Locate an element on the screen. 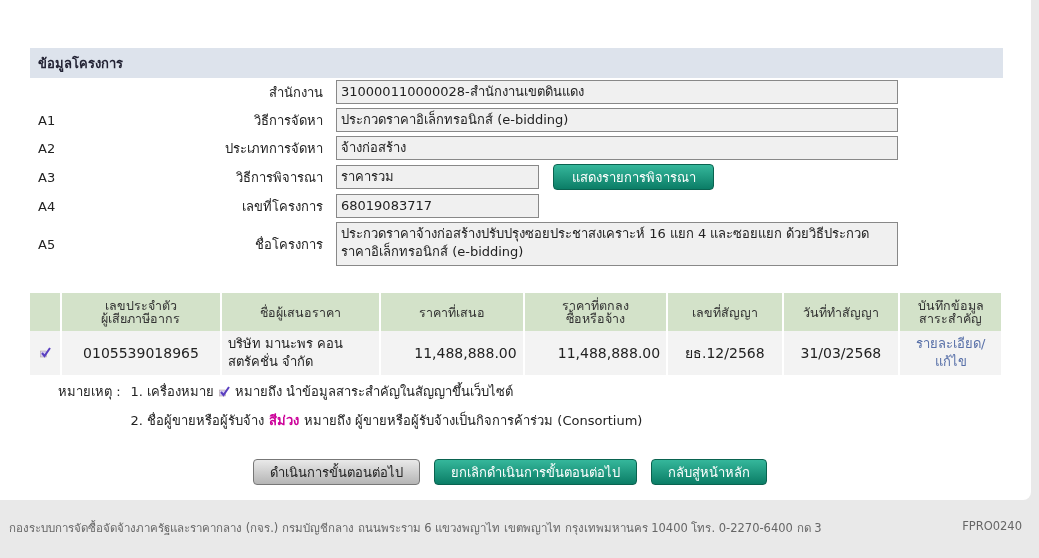  show-list-button: แสดงรายการพิจารณา is located at coordinates (633, 177).